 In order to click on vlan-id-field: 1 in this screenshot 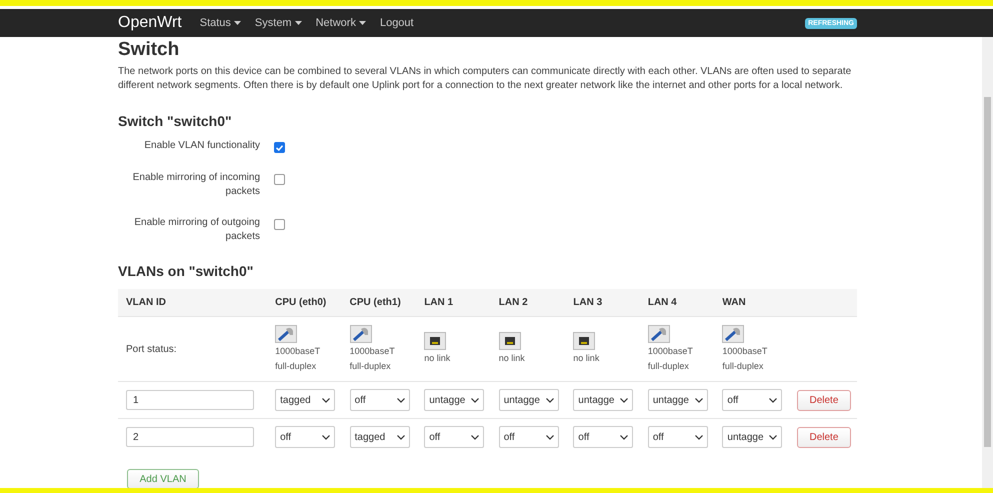, I will do `click(190, 400)`.